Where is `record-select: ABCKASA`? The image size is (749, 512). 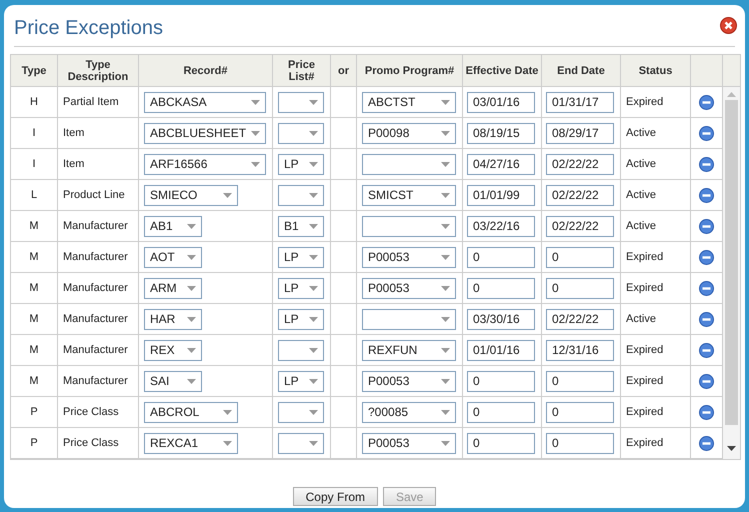 record-select: ABCKASA is located at coordinates (205, 102).